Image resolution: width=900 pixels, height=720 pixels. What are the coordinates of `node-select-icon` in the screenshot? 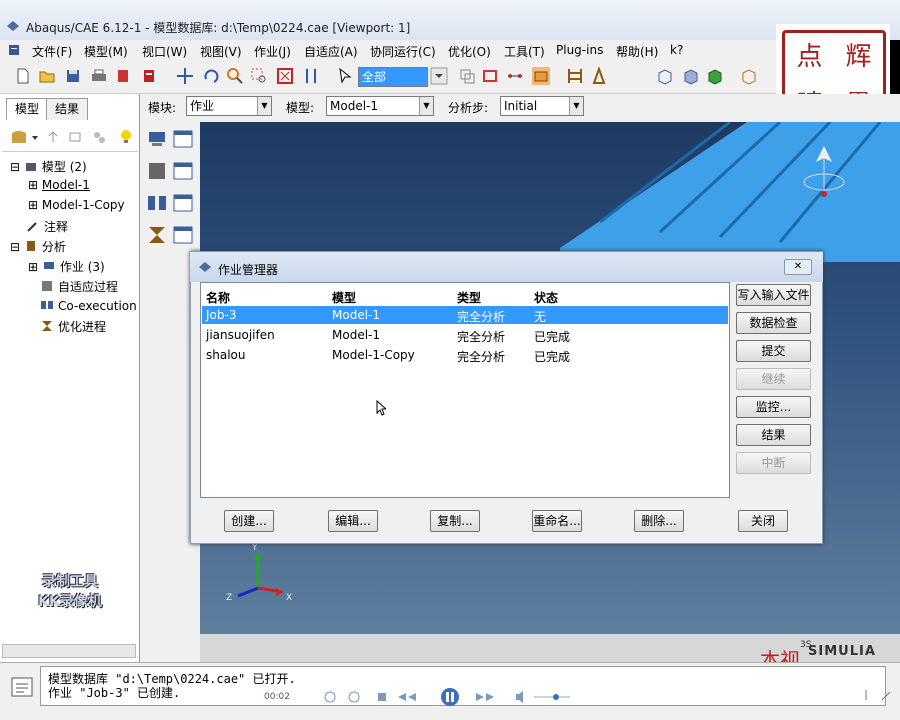 It's located at (515, 76).